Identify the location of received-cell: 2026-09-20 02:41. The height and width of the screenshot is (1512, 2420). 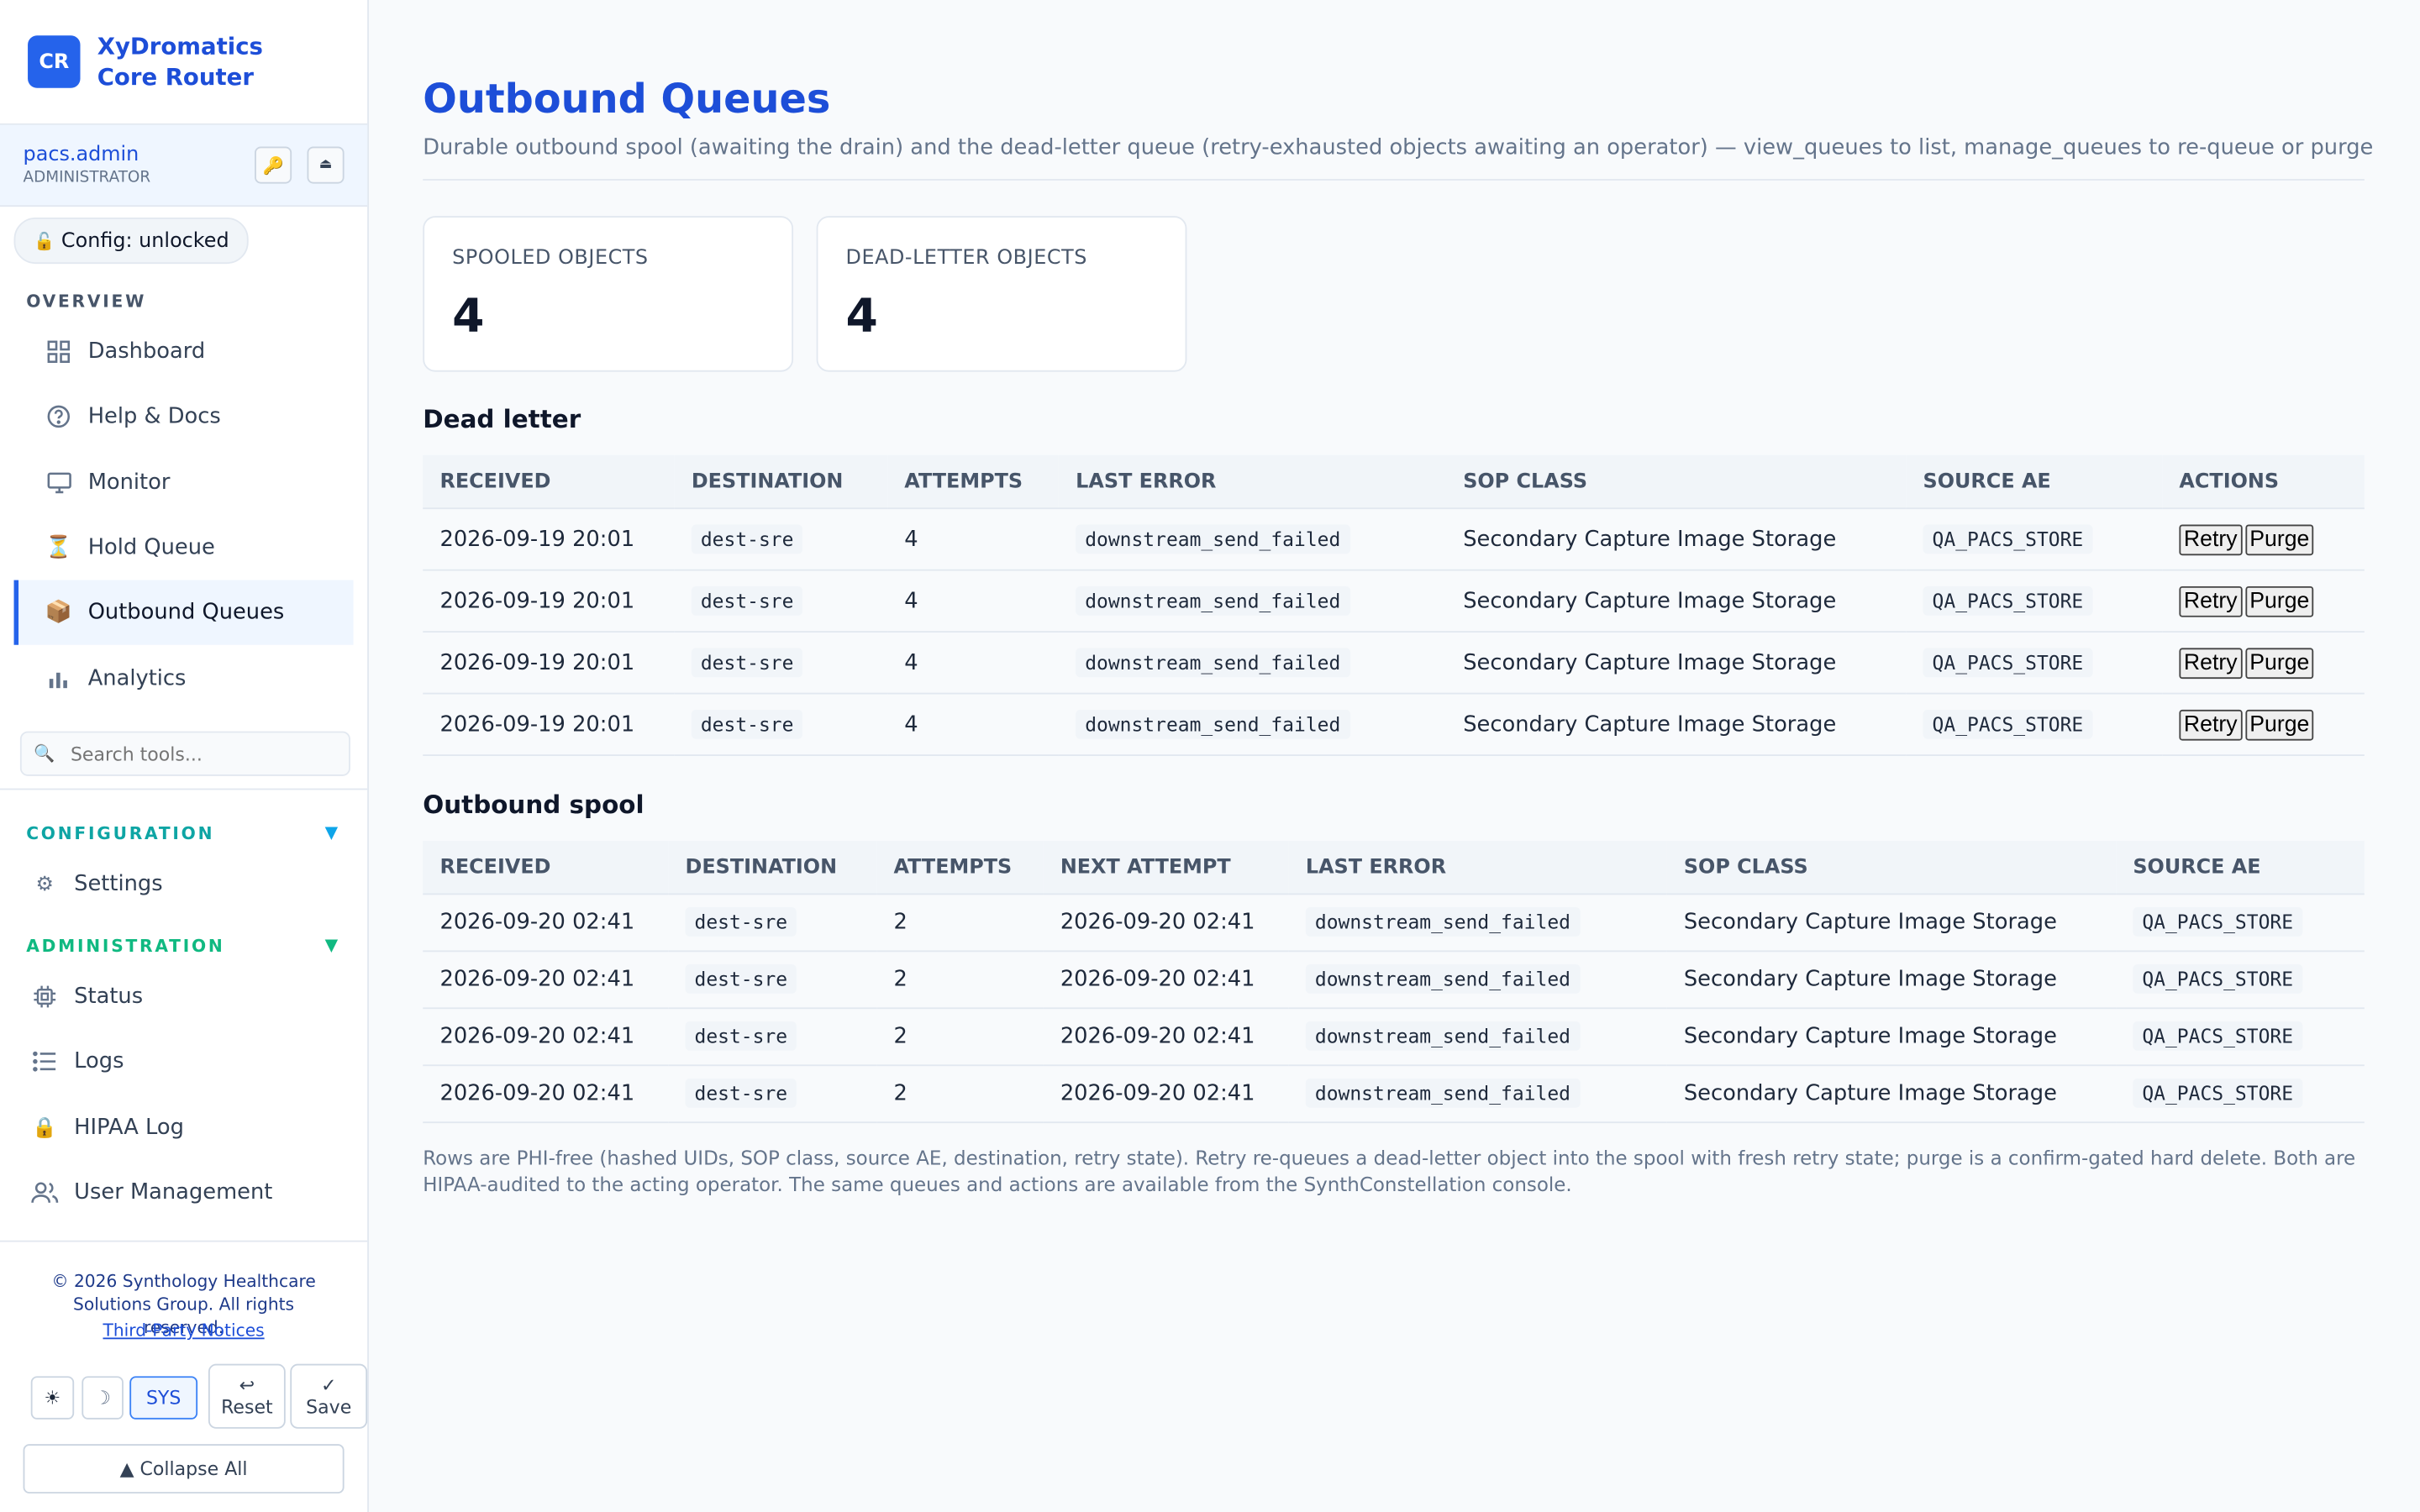
(546, 1094).